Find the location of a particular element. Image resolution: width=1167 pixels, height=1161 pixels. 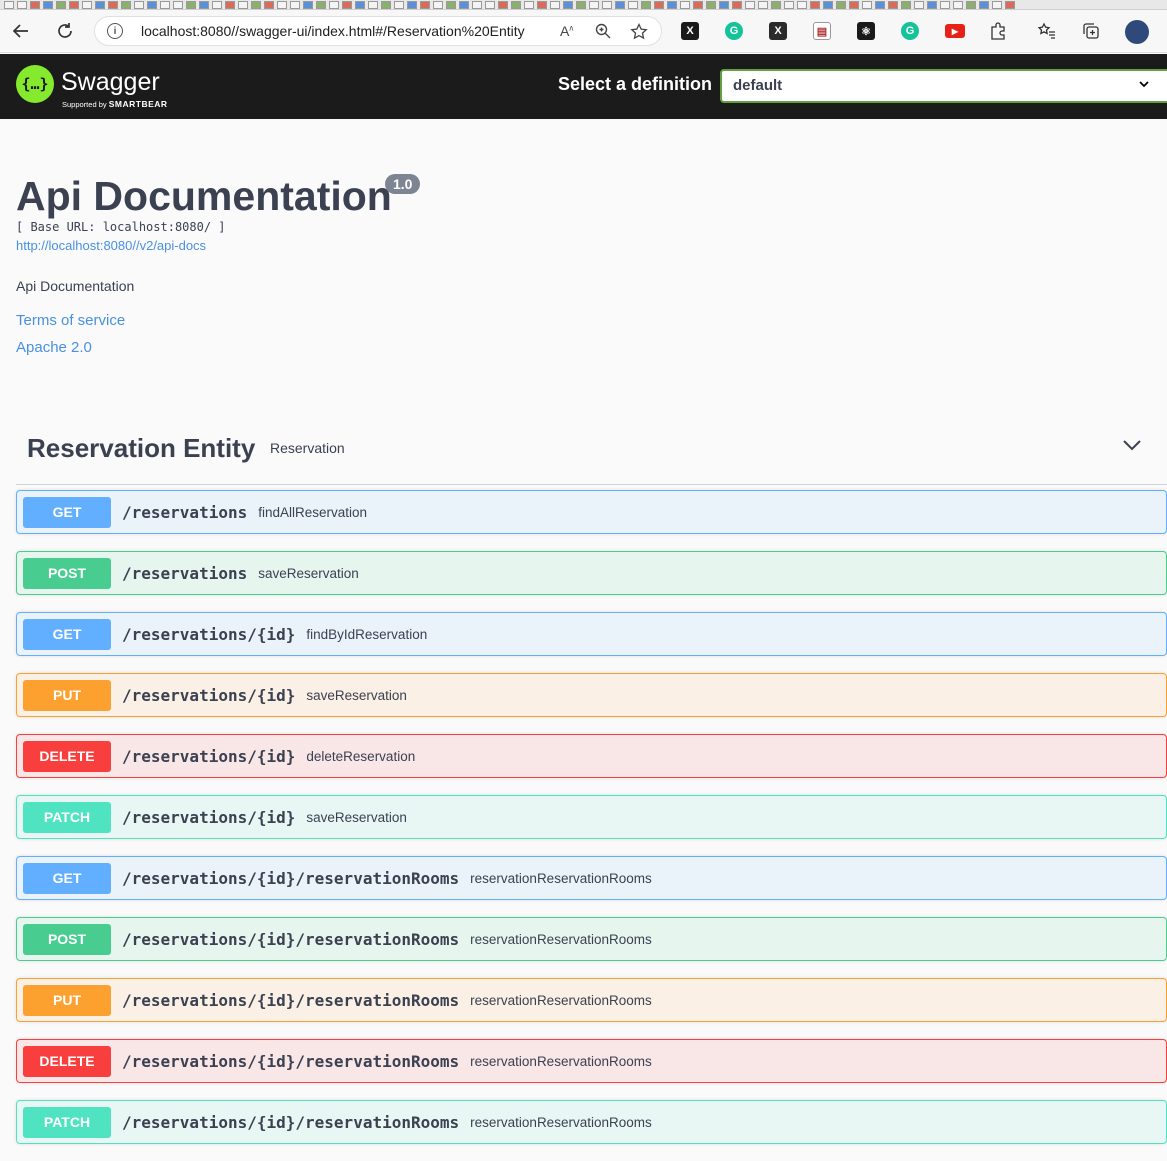

favorites-icon is located at coordinates (1047, 31).